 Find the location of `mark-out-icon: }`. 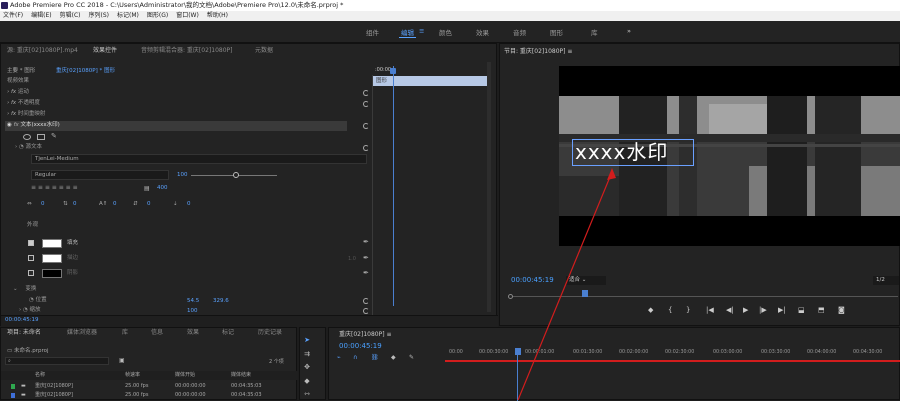

mark-out-icon: } is located at coordinates (688, 310).